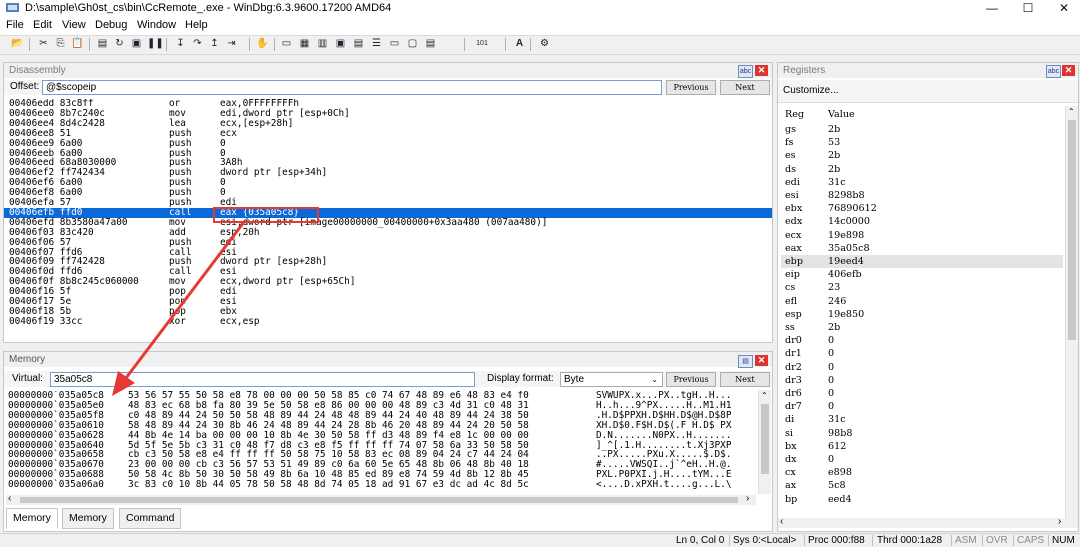 This screenshot has height=547, width=1080. Describe the element at coordinates (836, 540) in the screenshot. I see `status-proc: Proc 000:f88` at that location.